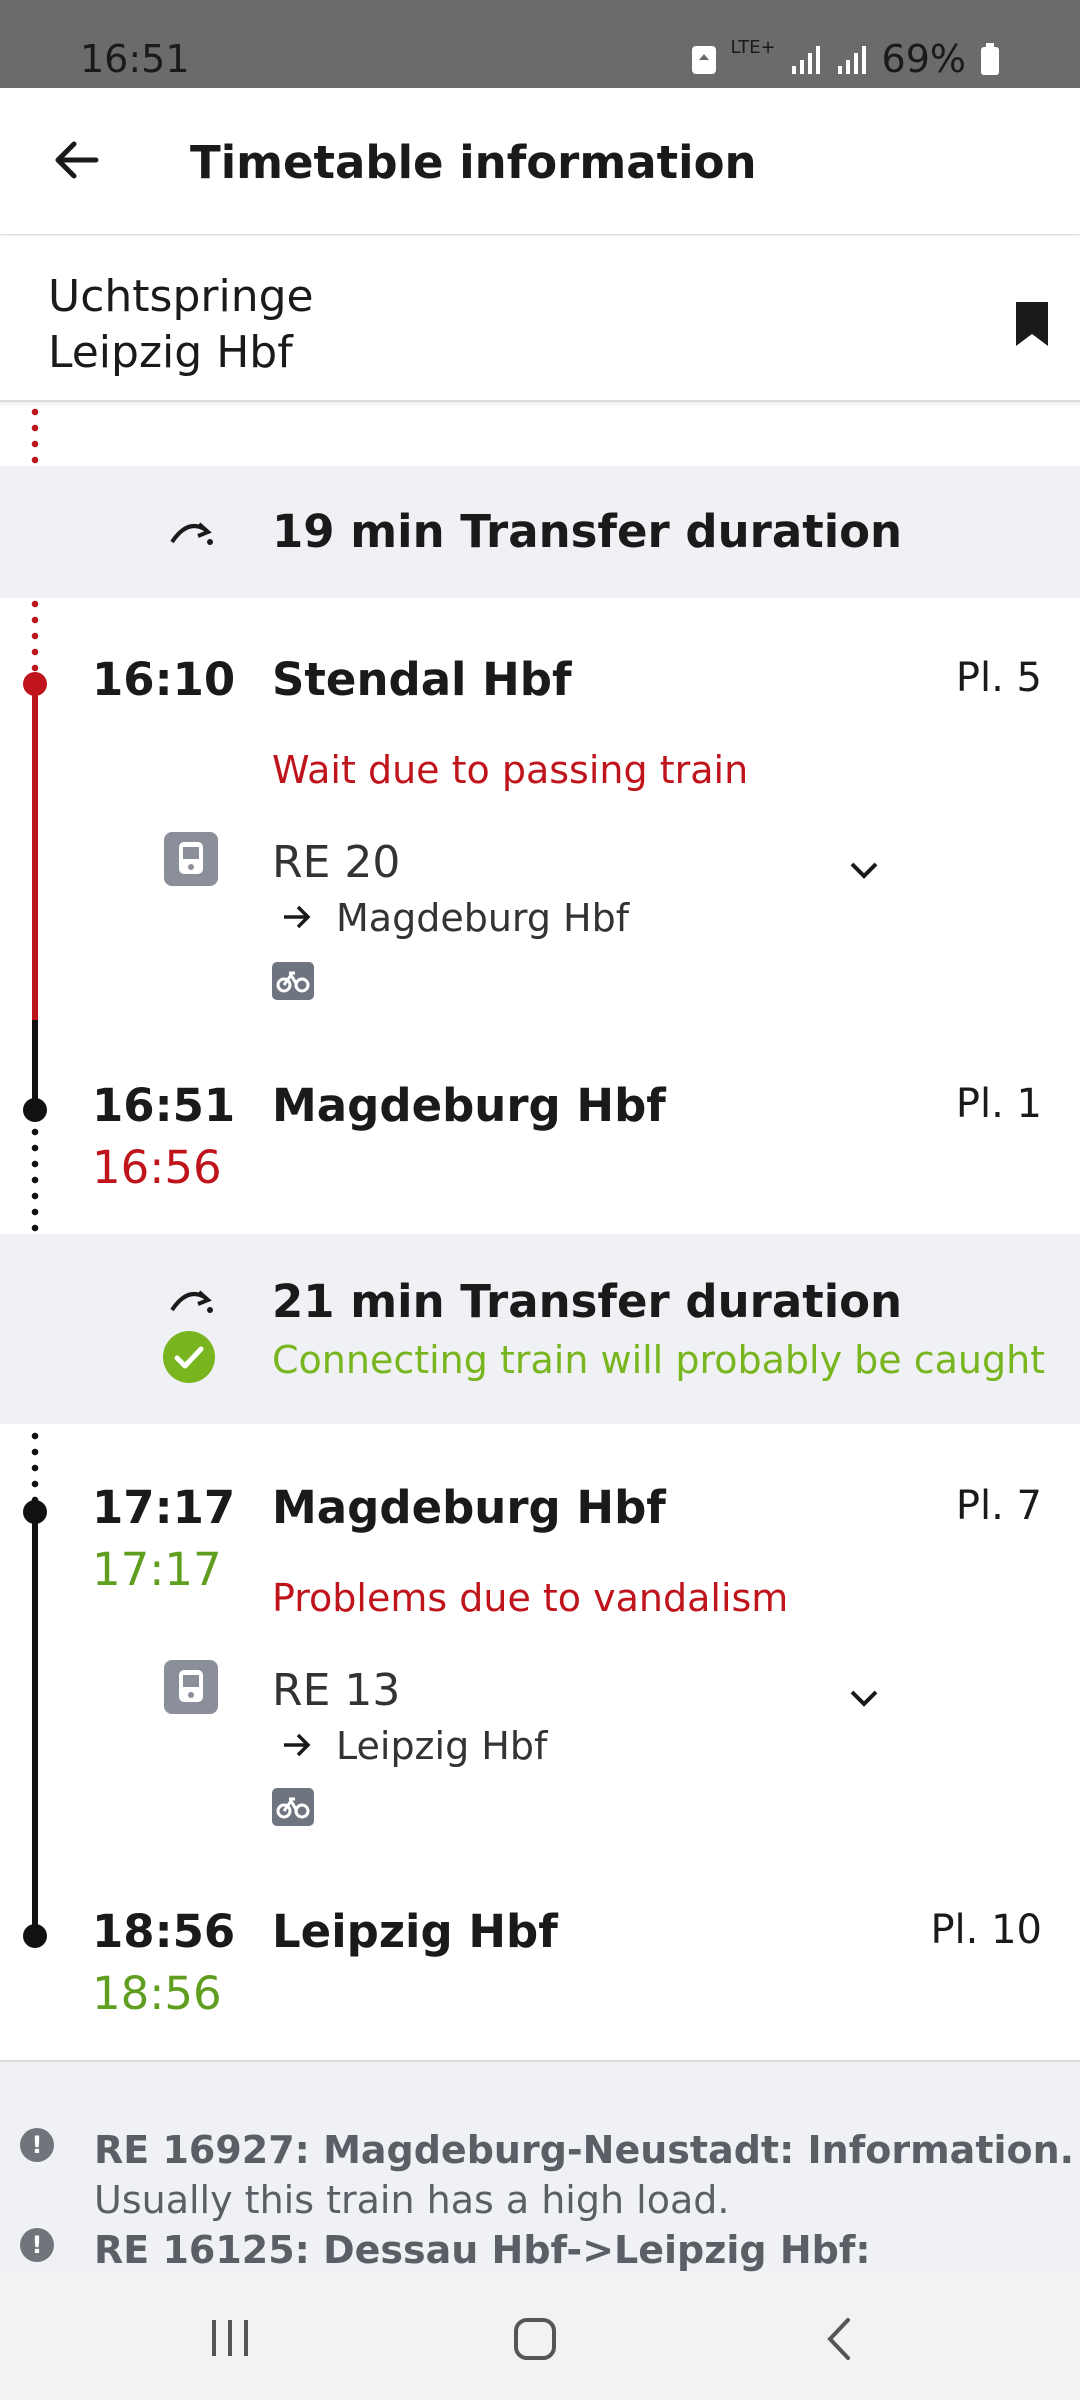 The height and width of the screenshot is (2400, 1080). Describe the element at coordinates (482, 2250) in the screenshot. I see `notice-title: RE 16125: Dessau Hbf->Leipzig Hbf:` at that location.